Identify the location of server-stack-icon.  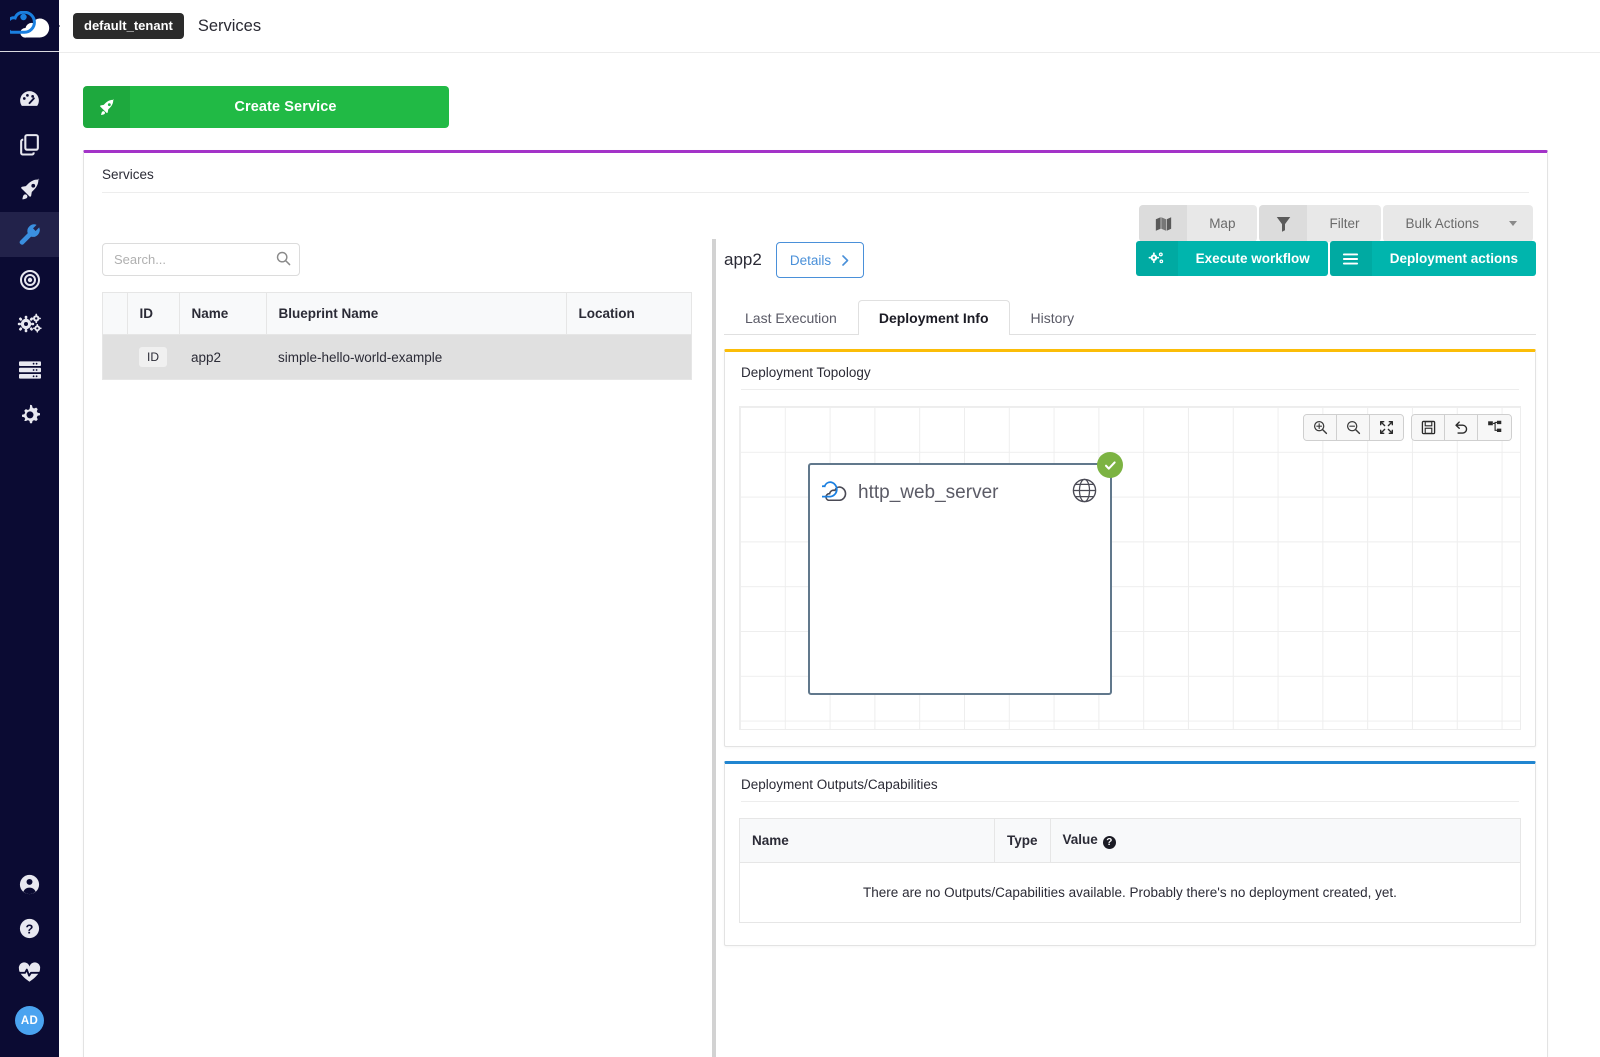
(29, 369).